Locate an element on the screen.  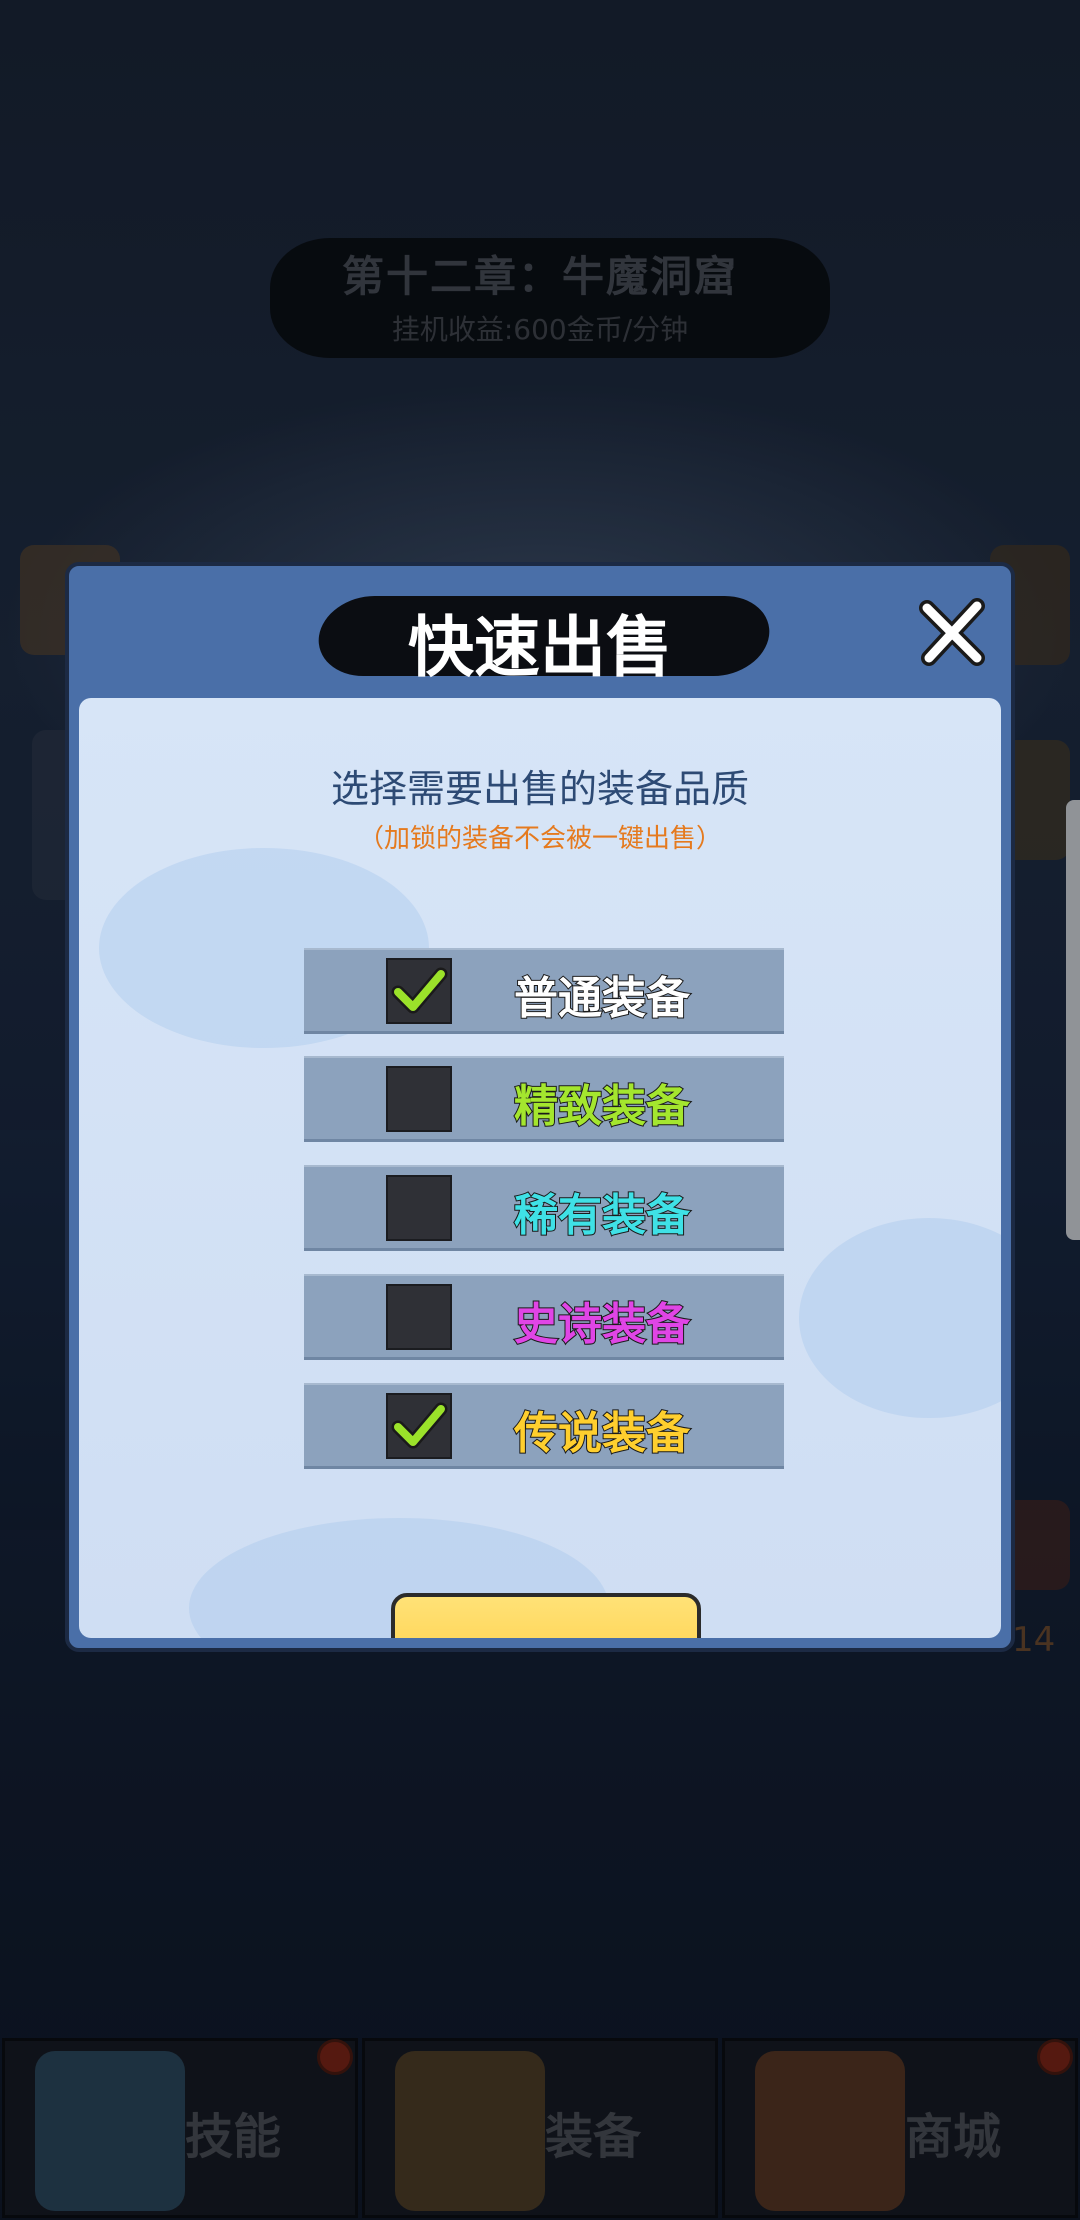
close-button is located at coordinates (953, 632).